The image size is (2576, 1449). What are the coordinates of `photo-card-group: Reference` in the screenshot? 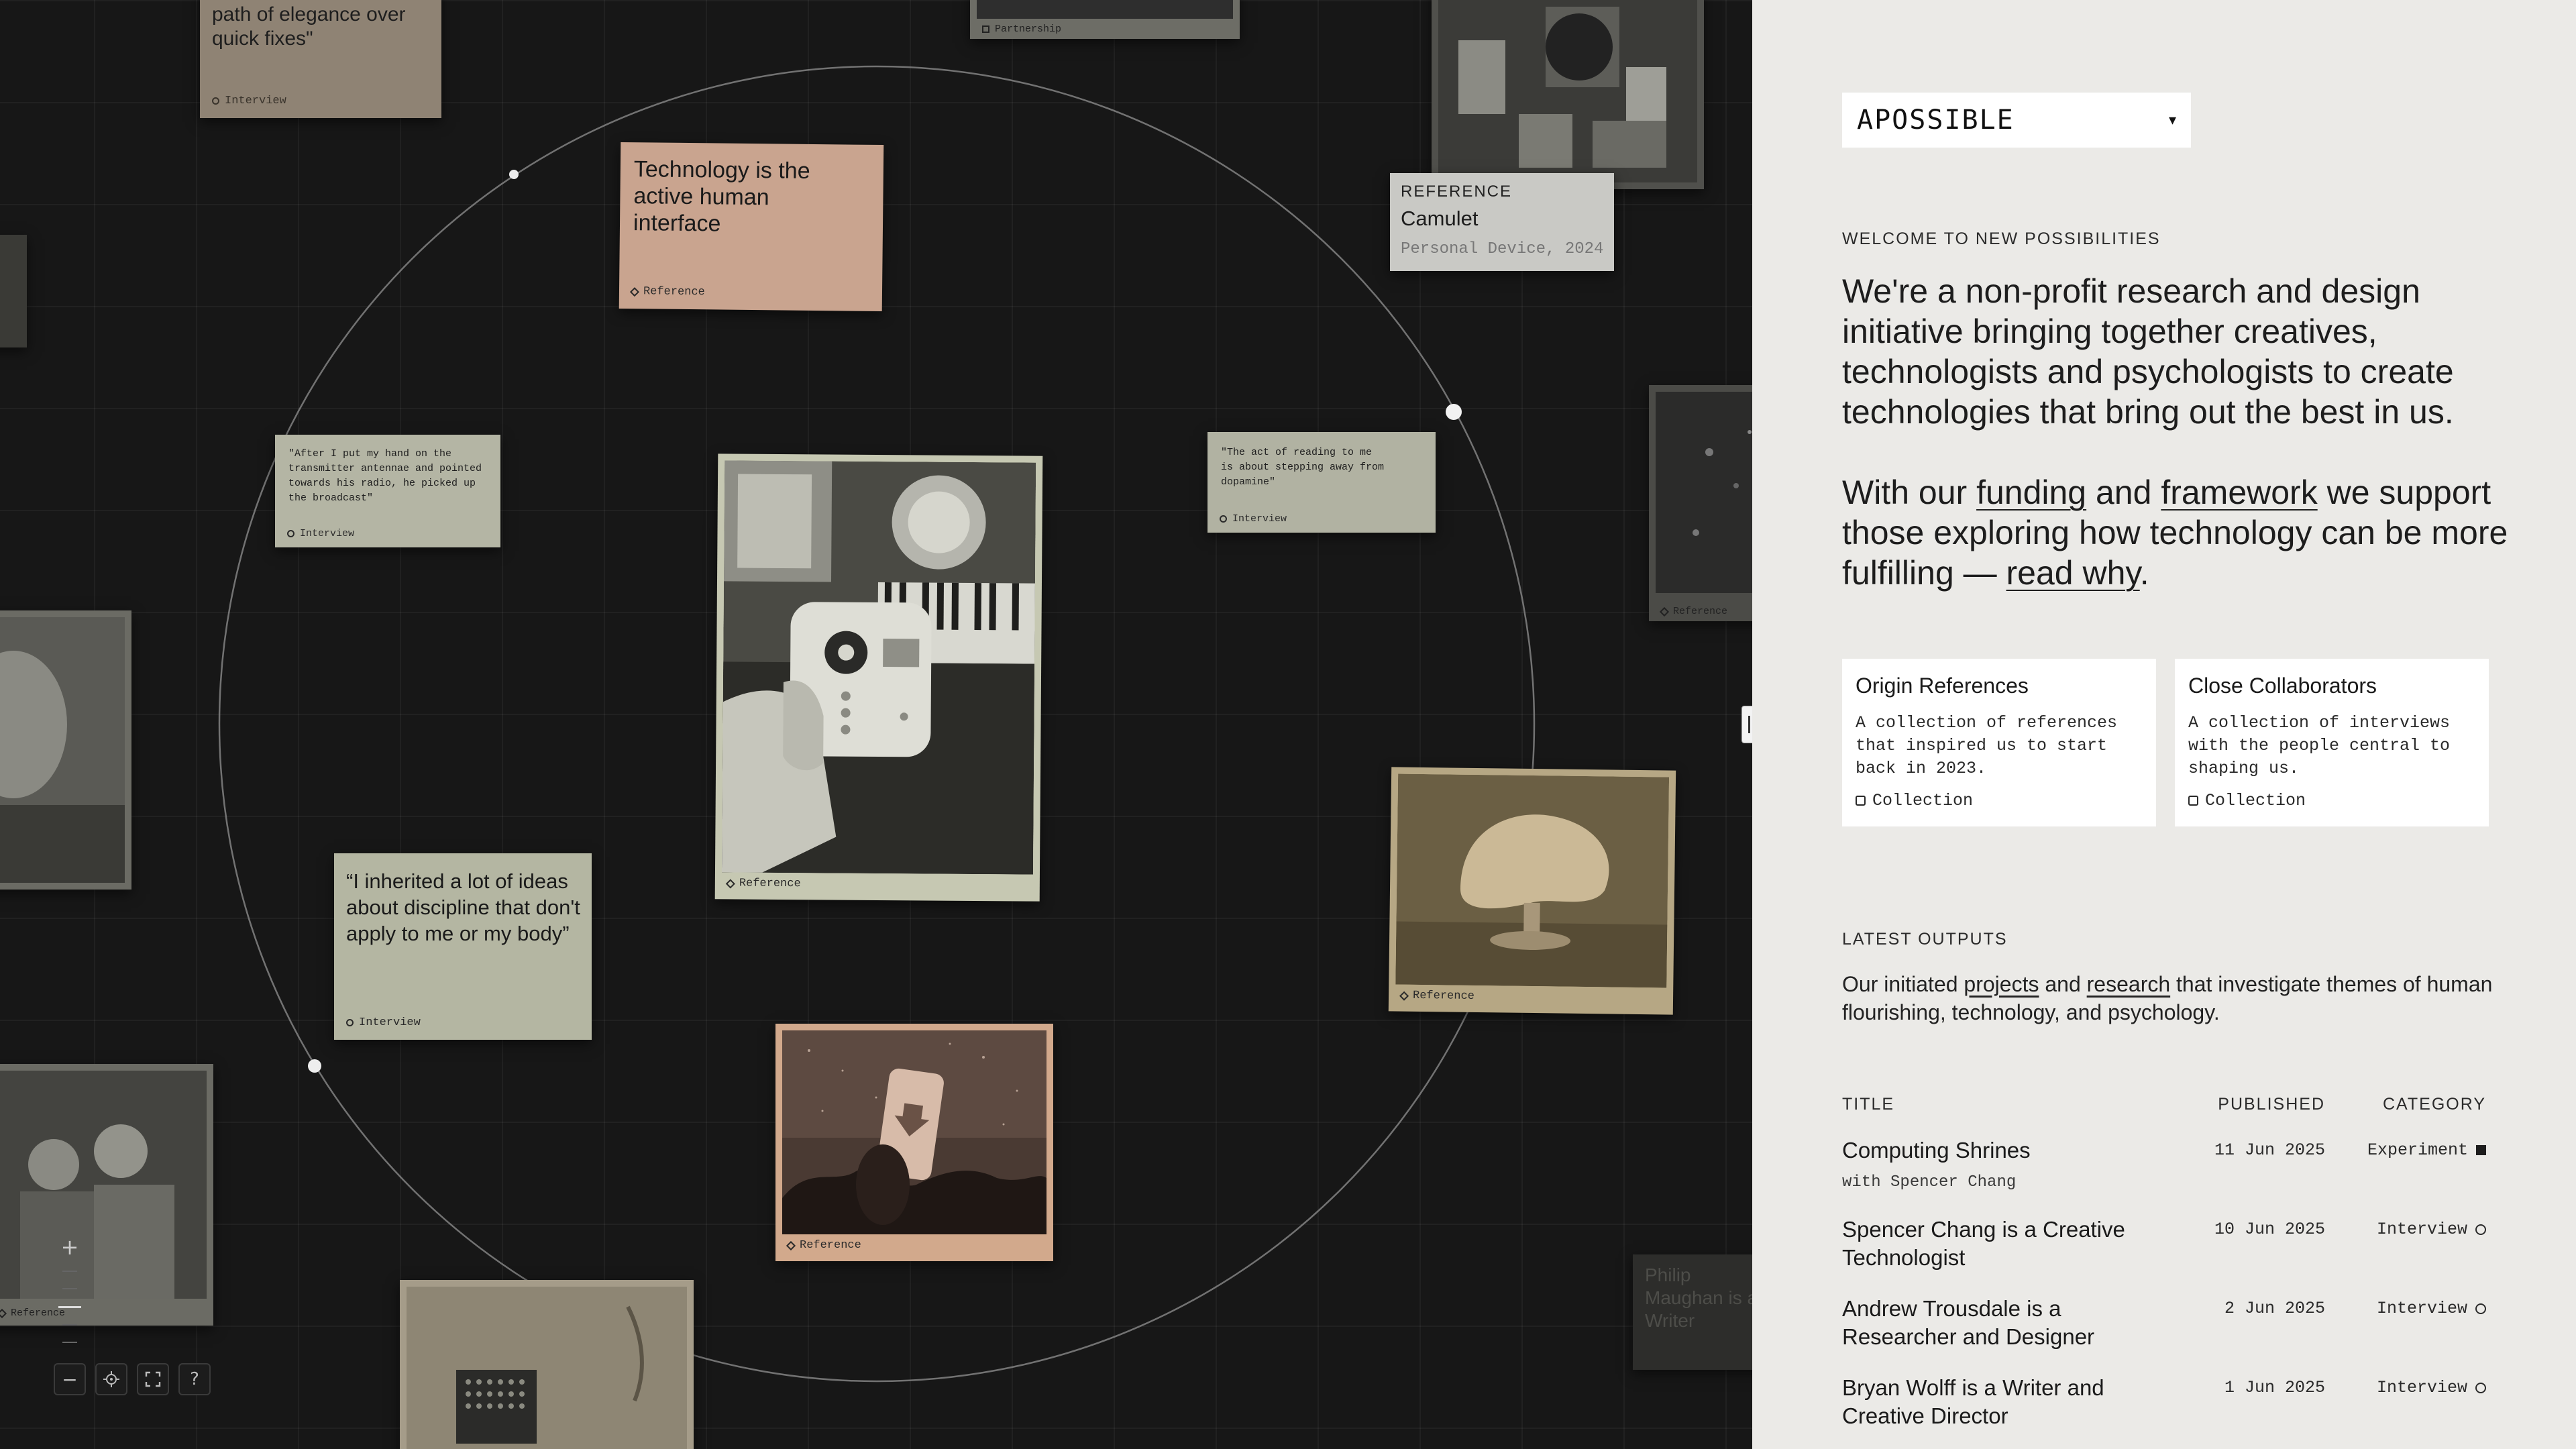 It's located at (106, 1195).